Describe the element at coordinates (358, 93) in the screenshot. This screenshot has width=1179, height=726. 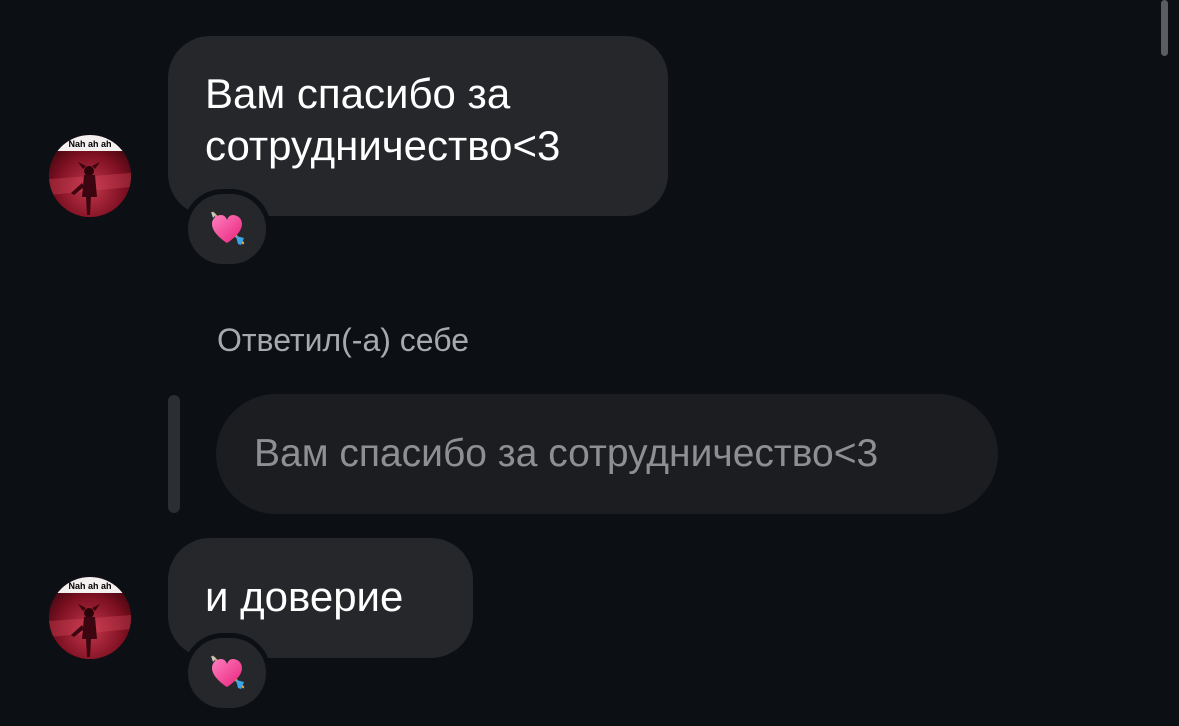
I see `message-text-line: Вам спасибо за` at that location.